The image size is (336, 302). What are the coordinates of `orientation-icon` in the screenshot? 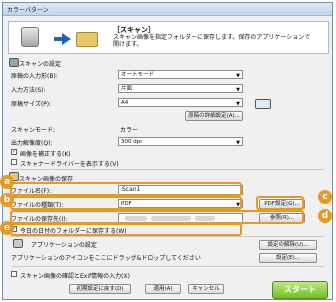 It's located at (263, 104).